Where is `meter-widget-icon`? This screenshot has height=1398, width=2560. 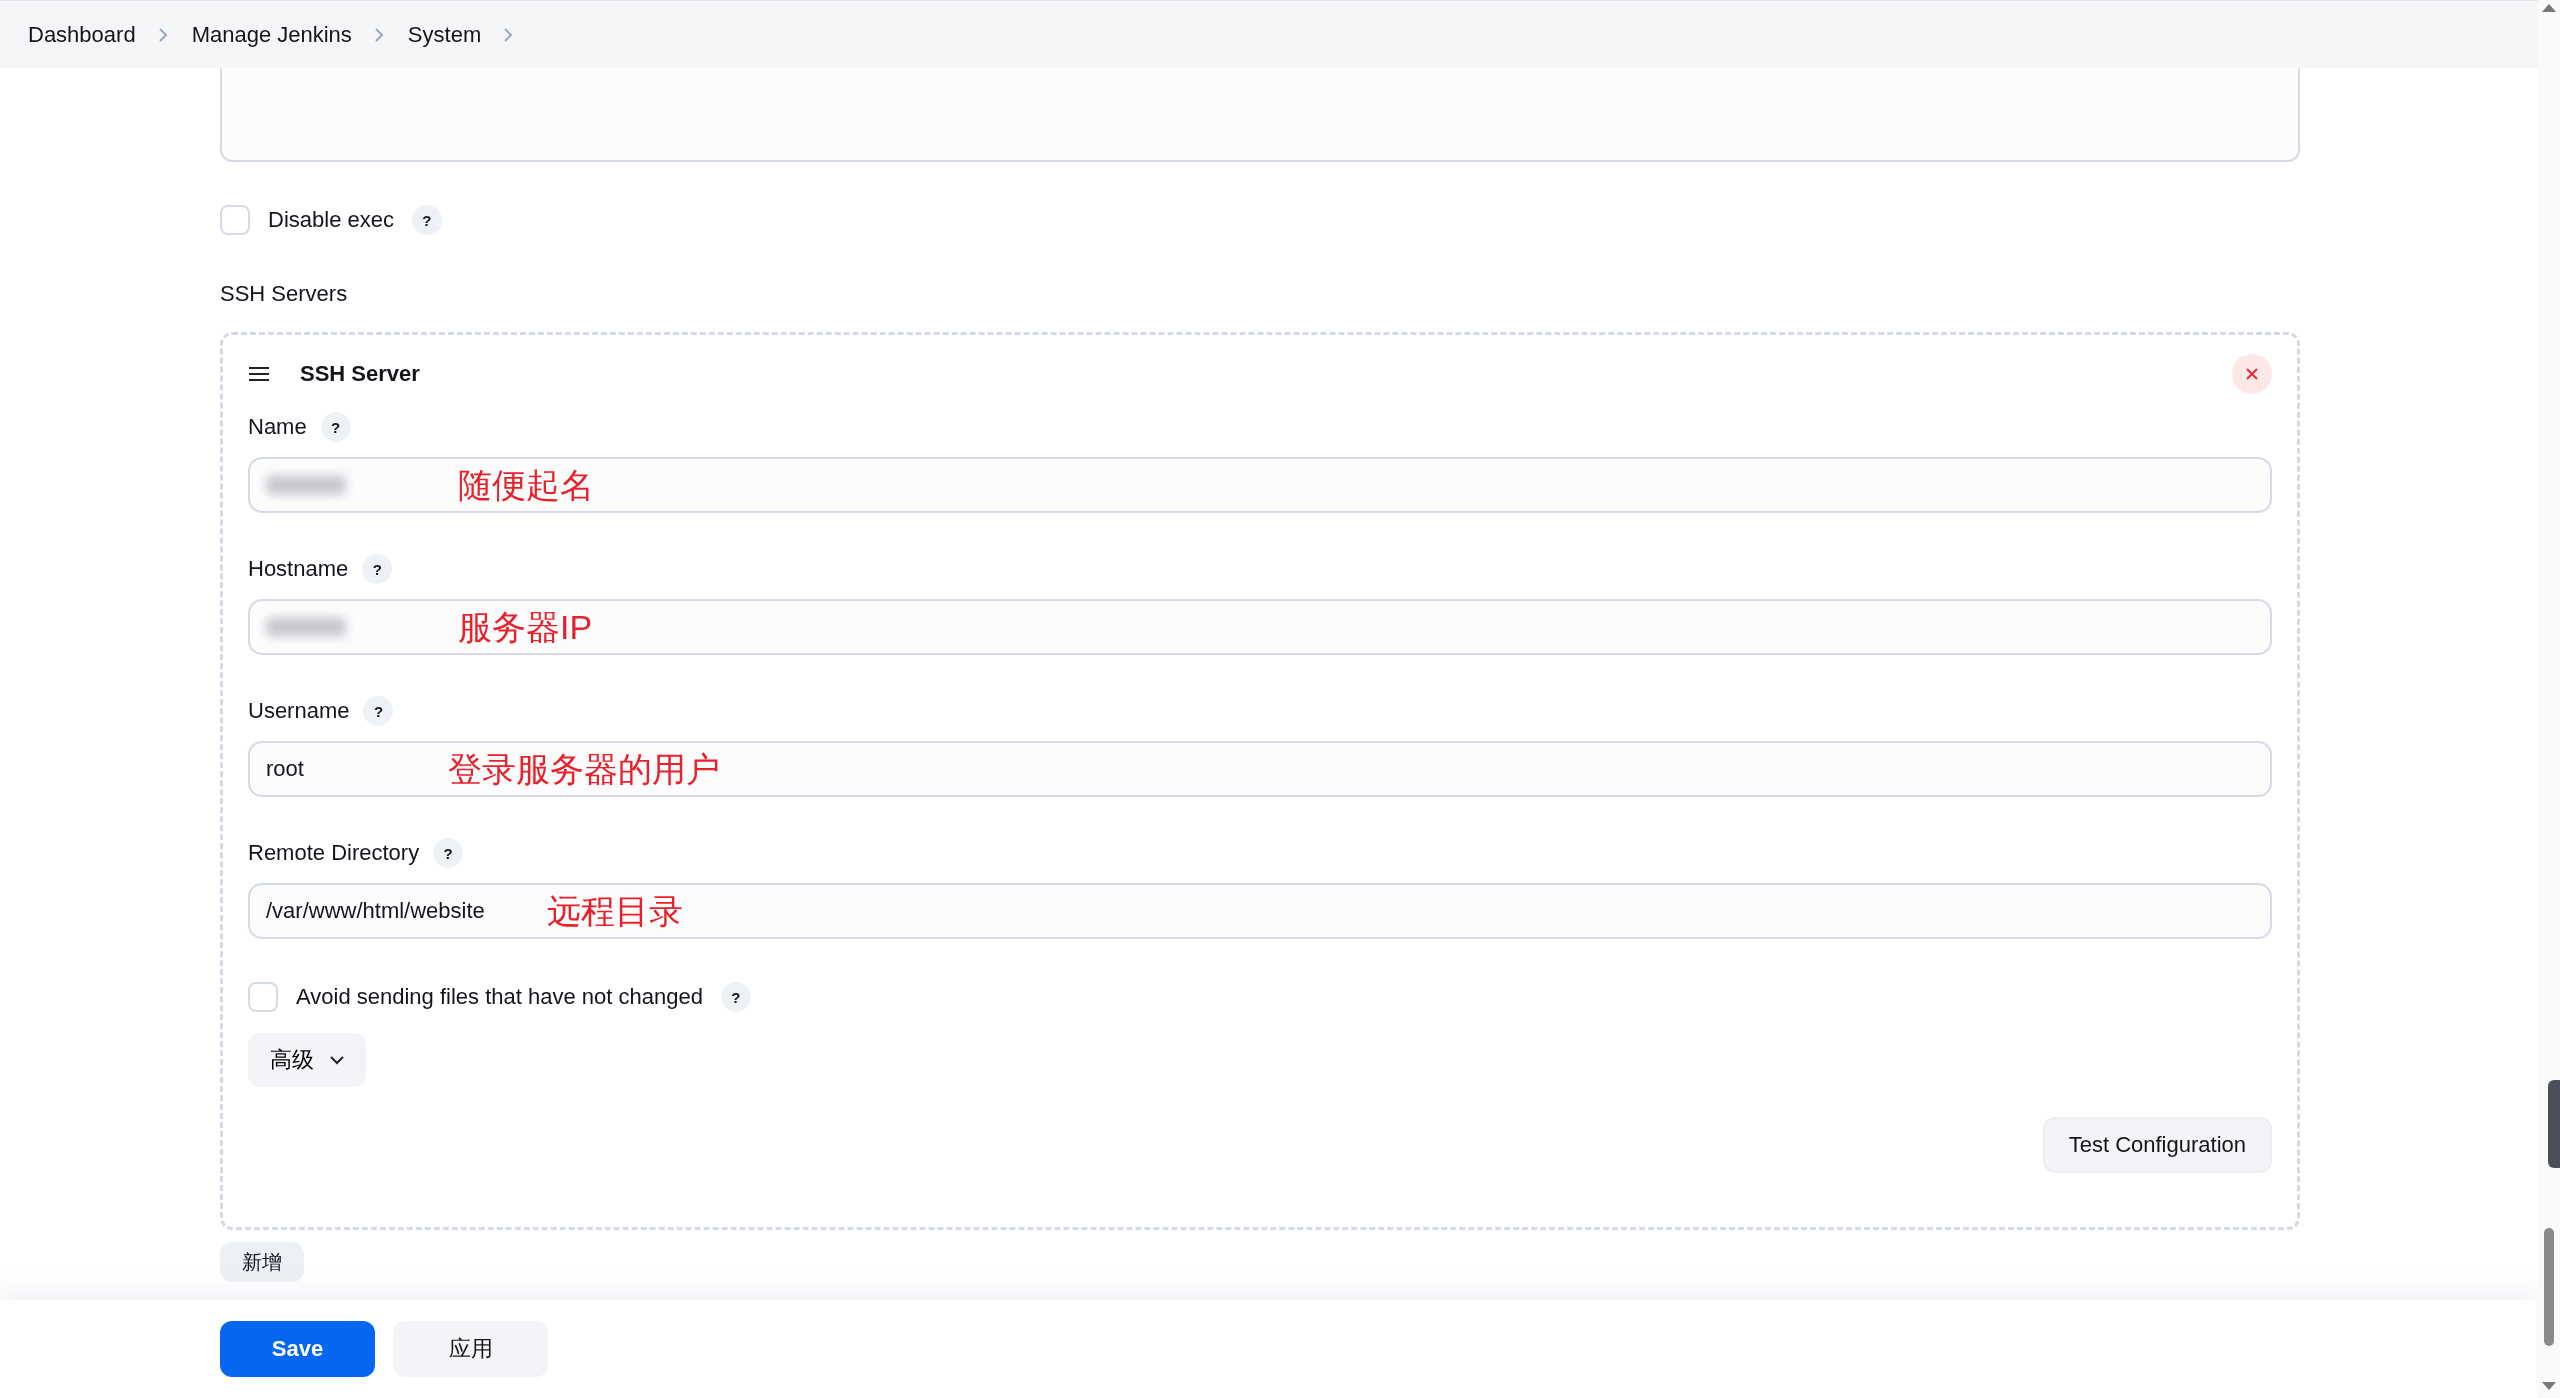 meter-widget-icon is located at coordinates (2554, 1124).